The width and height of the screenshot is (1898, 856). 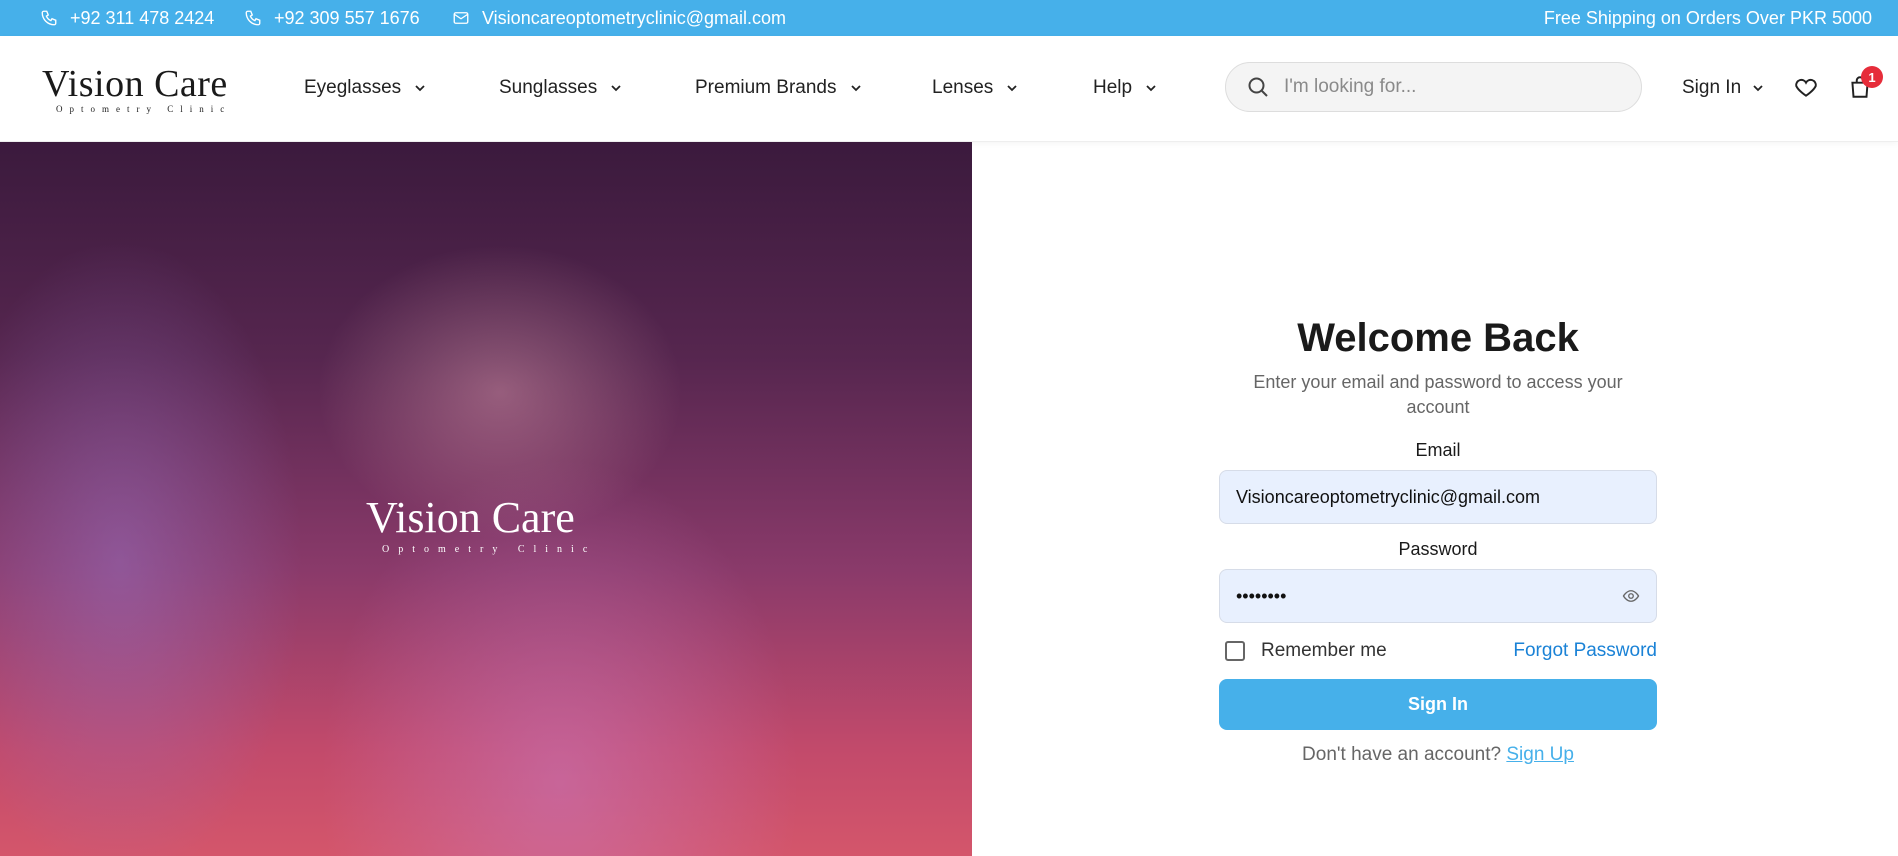 I want to click on logo-subtext: Optometry Clinic, so click(x=144, y=109).